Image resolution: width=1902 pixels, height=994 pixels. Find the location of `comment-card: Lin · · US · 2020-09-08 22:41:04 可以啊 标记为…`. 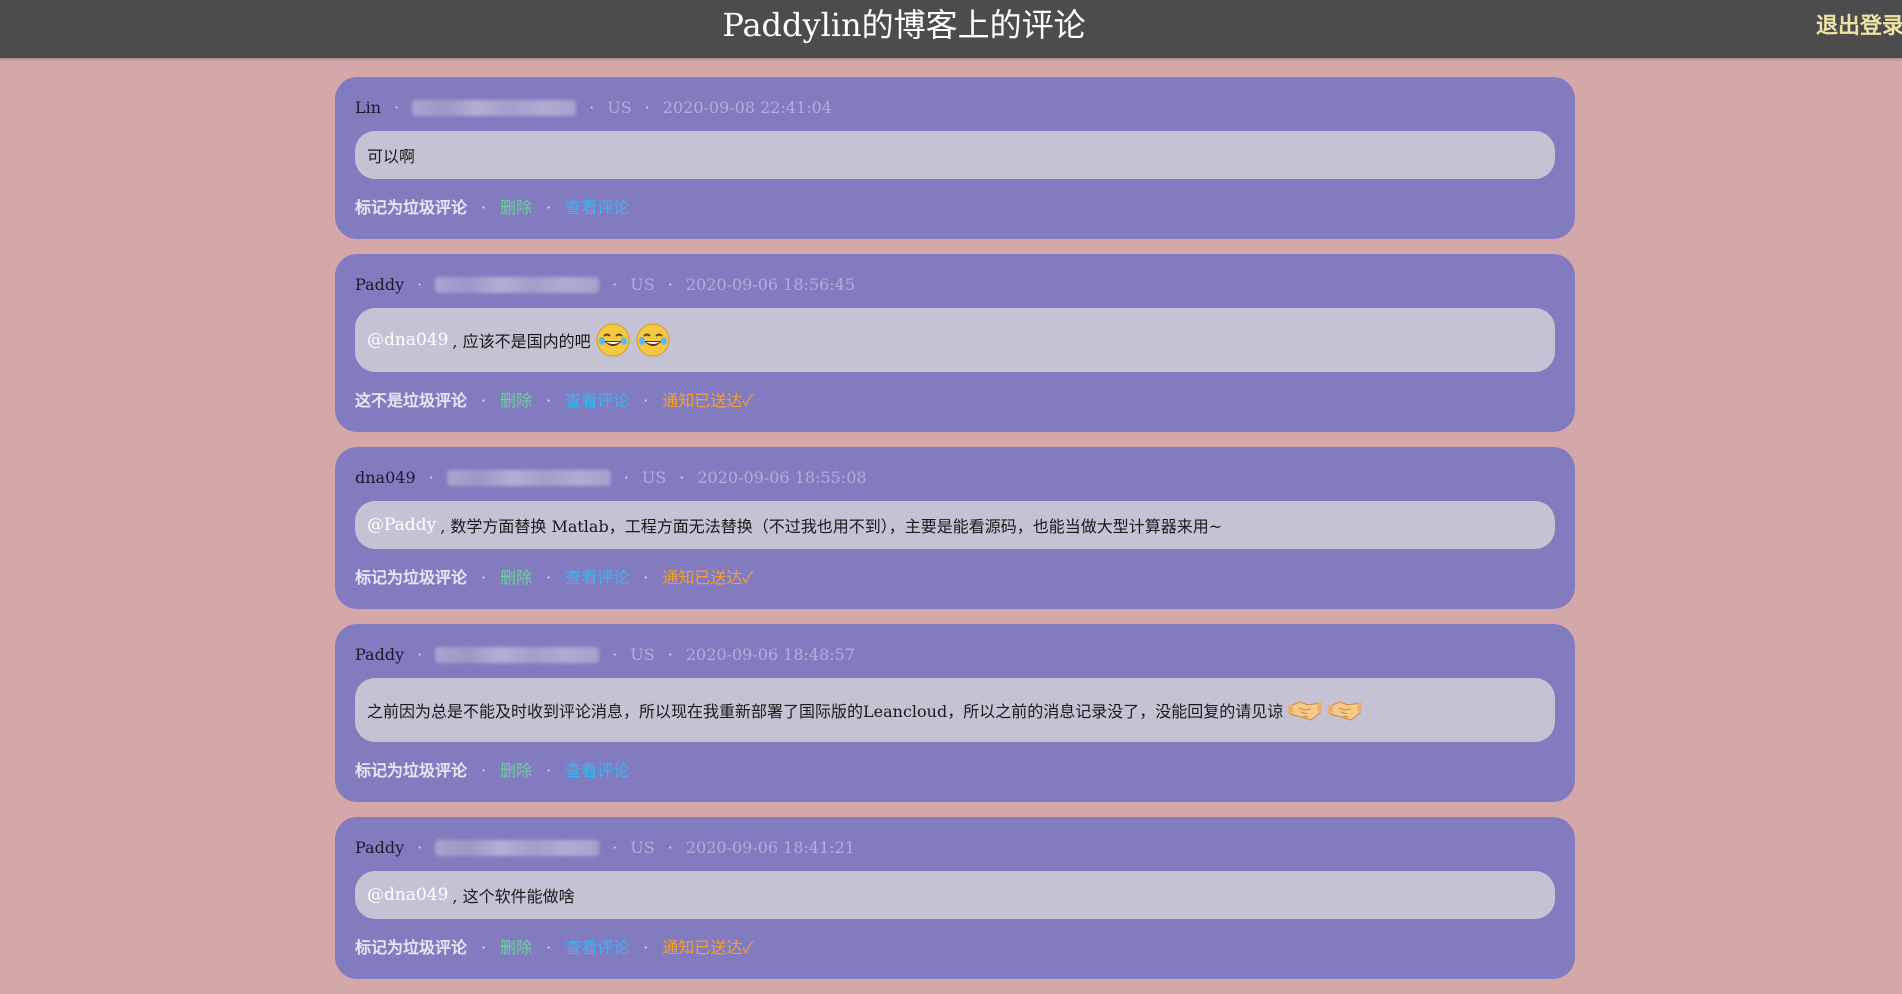

comment-card: Lin · · US · 2020-09-08 22:41:04 可以啊 标记为… is located at coordinates (955, 158).